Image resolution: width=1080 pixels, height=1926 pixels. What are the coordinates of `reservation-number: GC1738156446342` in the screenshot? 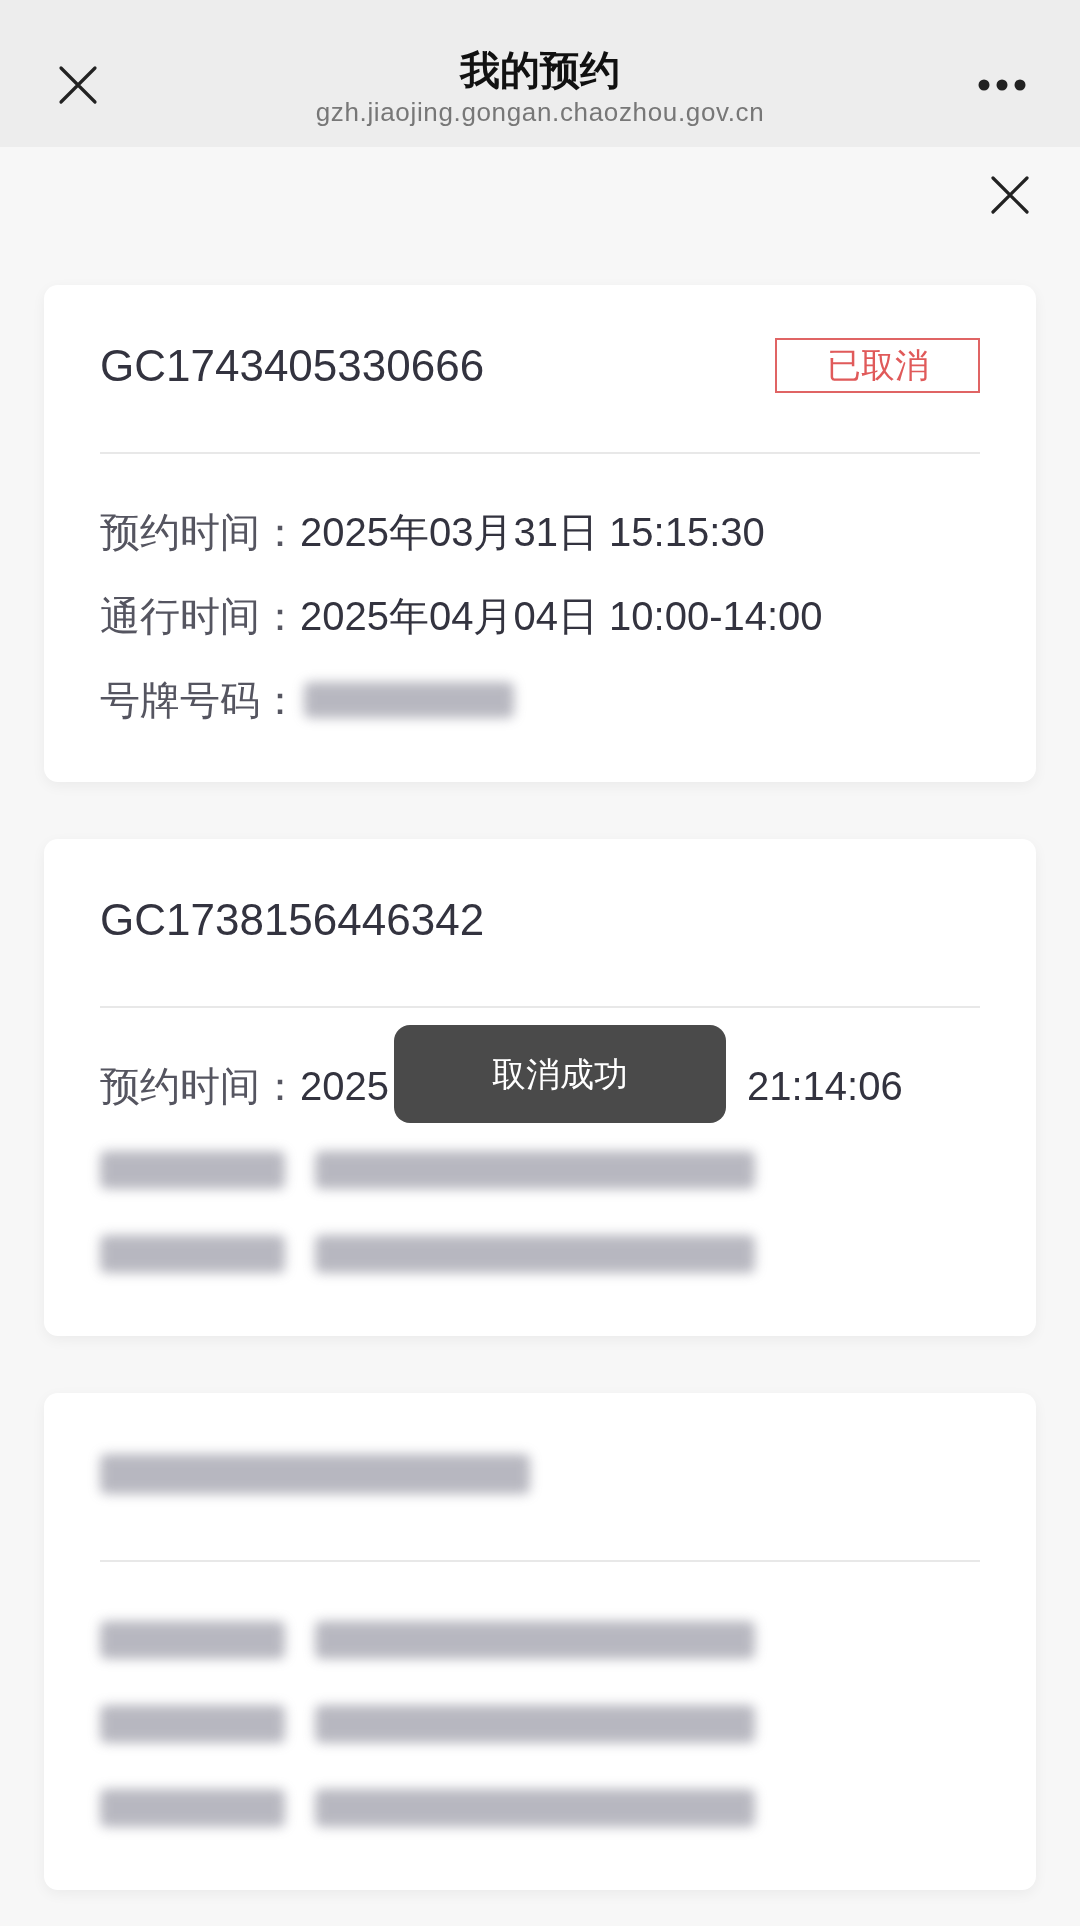 It's located at (292, 920).